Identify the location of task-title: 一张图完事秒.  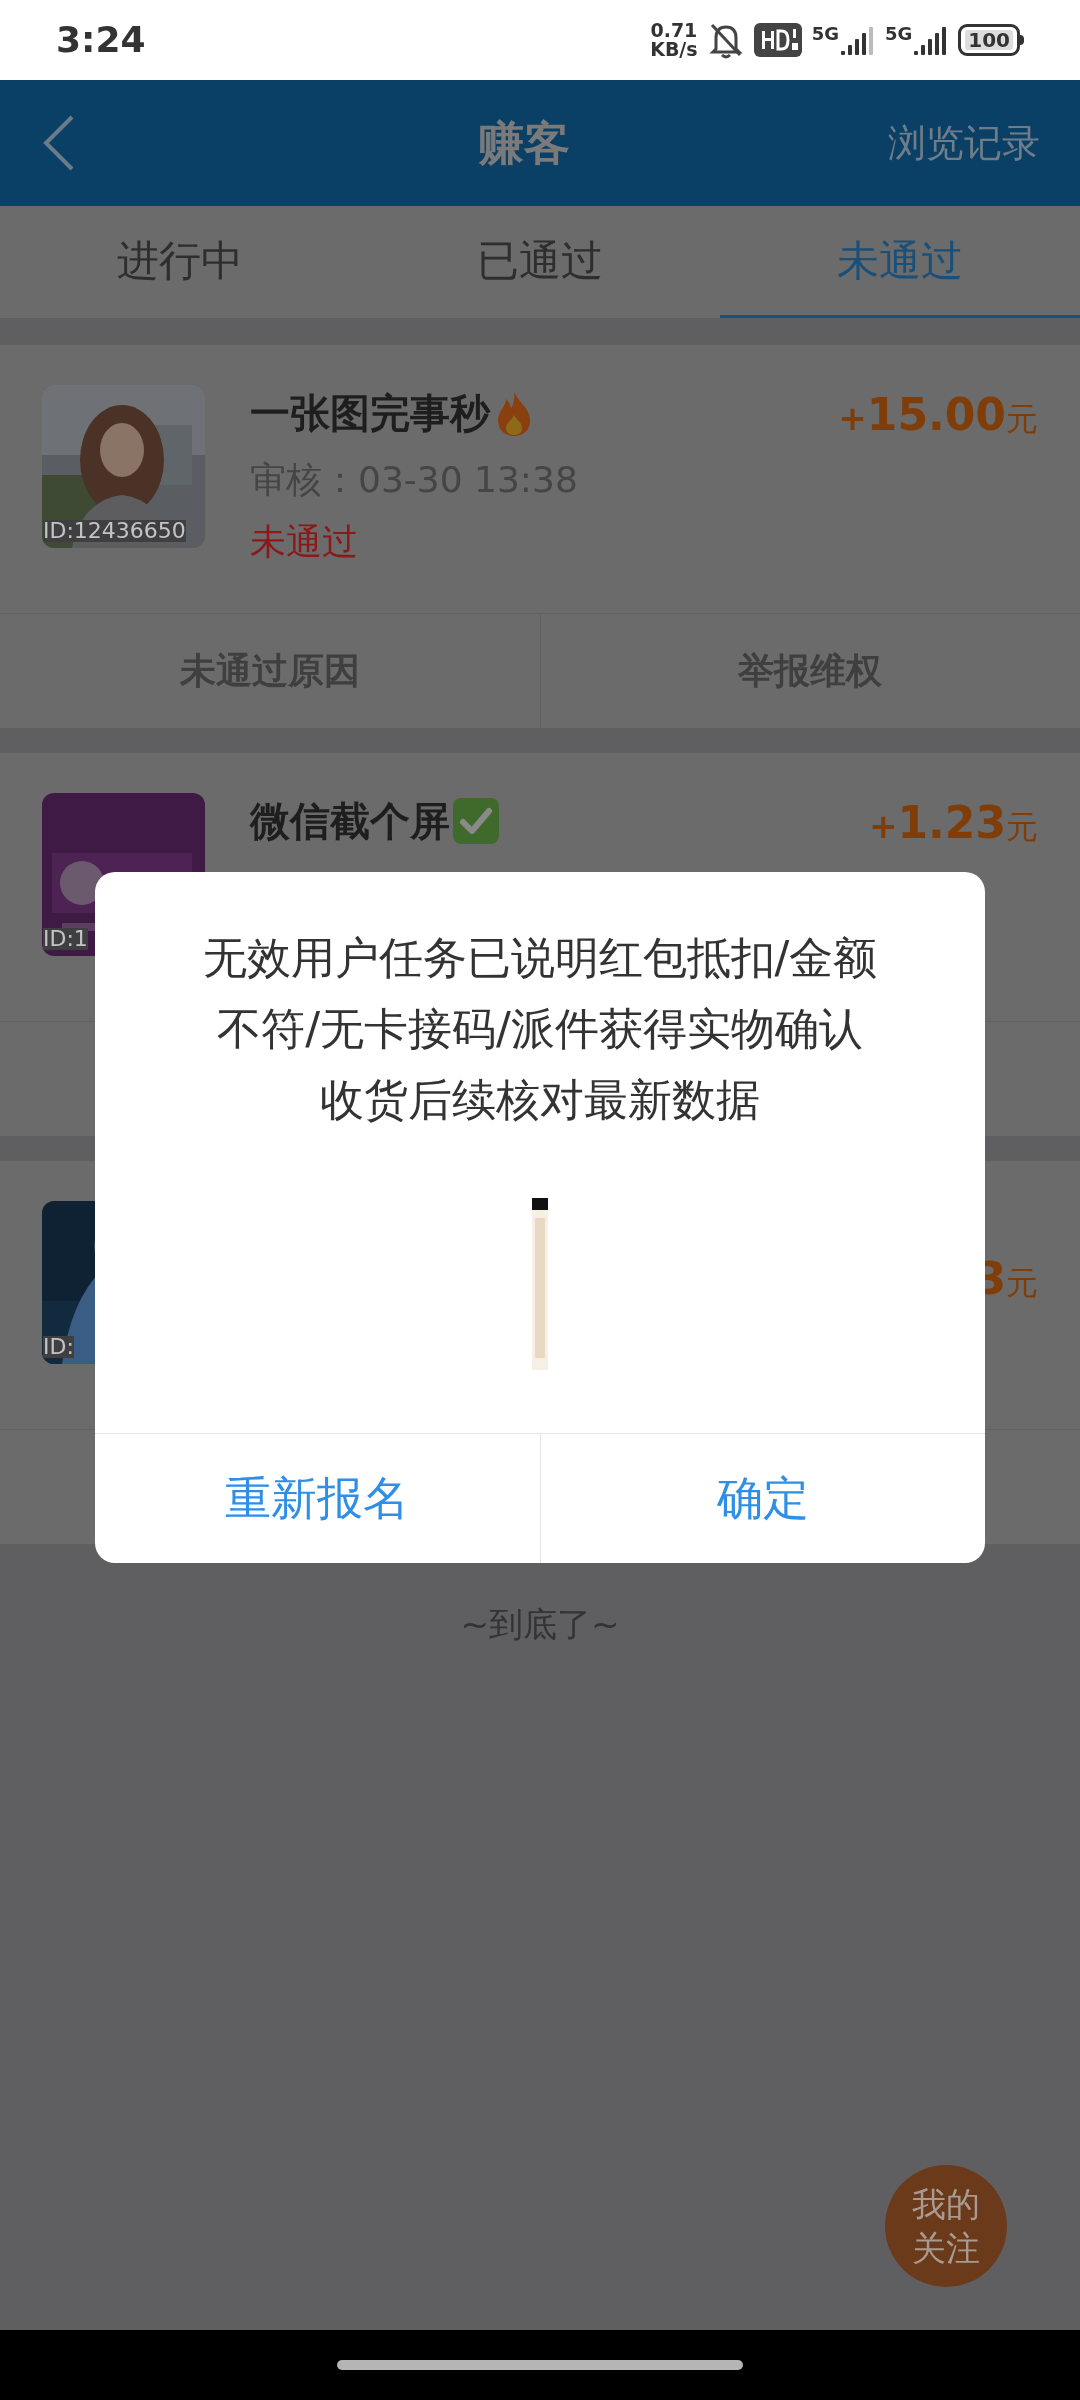
(370, 413).